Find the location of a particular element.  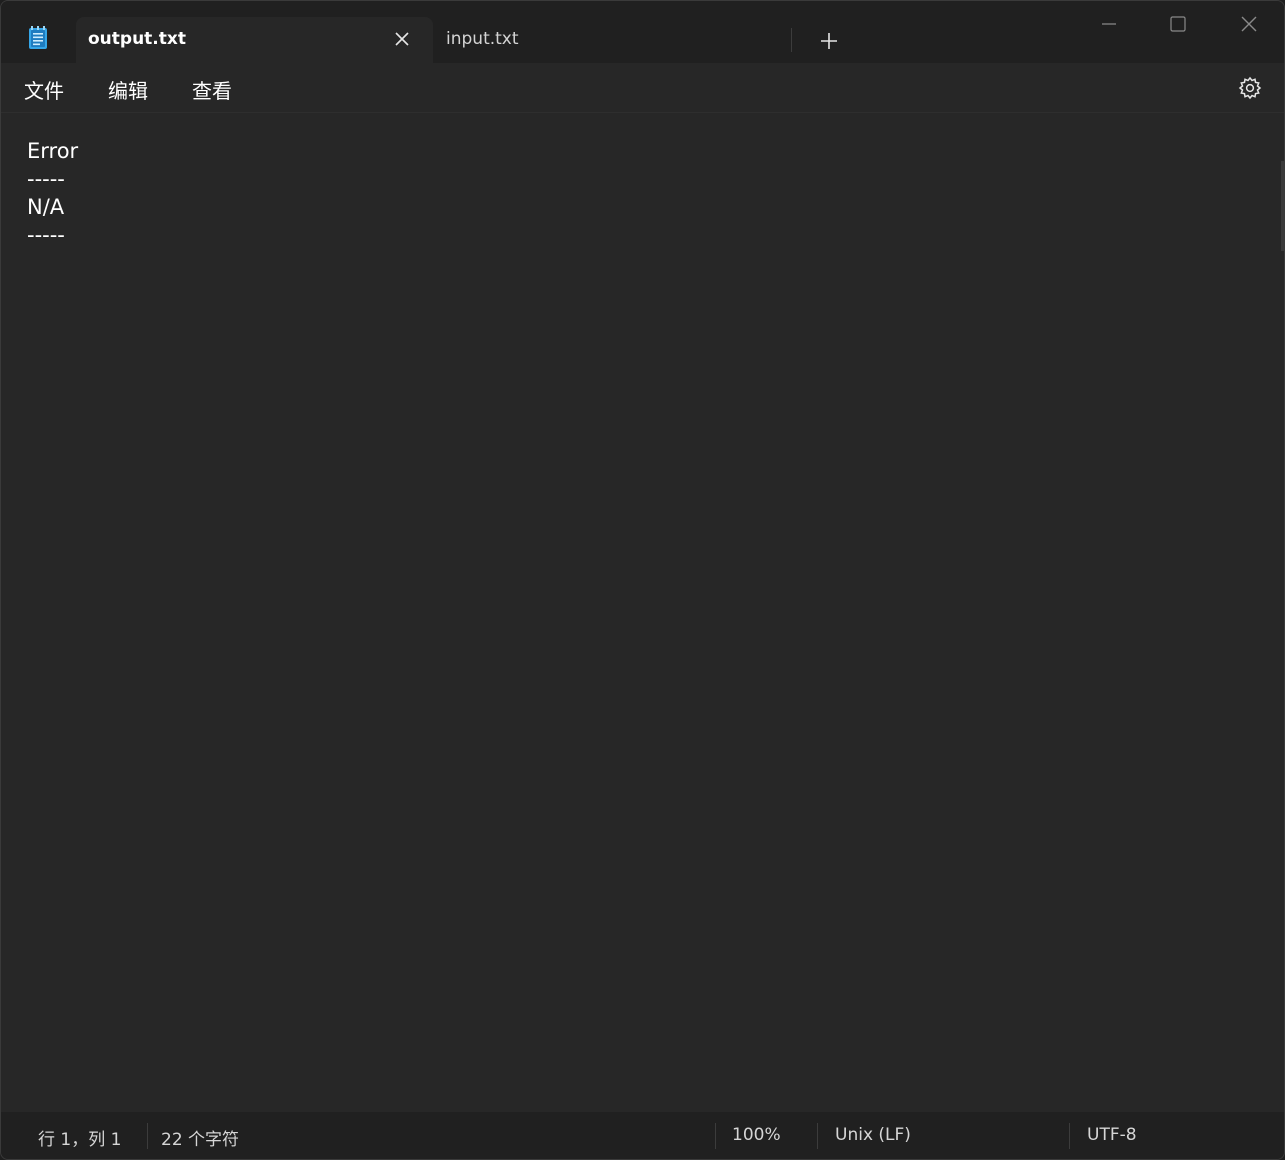

title-bar: output.txt input.txt is located at coordinates (642, 32).